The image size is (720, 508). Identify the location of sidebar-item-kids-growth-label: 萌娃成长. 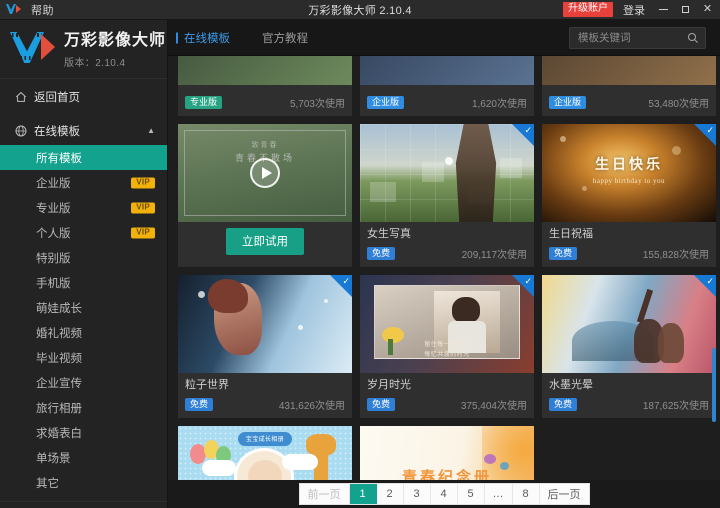
(59, 308).